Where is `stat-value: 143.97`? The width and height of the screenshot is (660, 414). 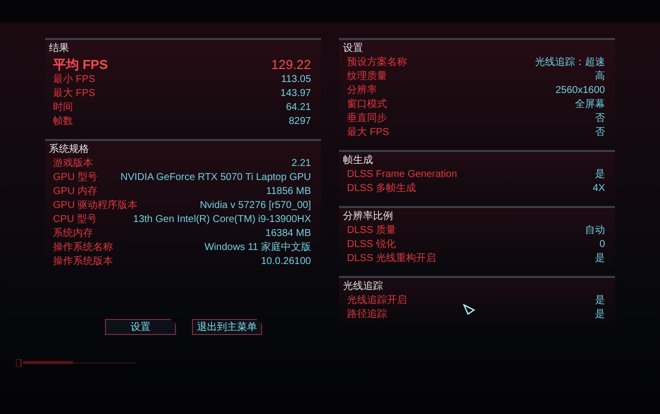
stat-value: 143.97 is located at coordinates (295, 94).